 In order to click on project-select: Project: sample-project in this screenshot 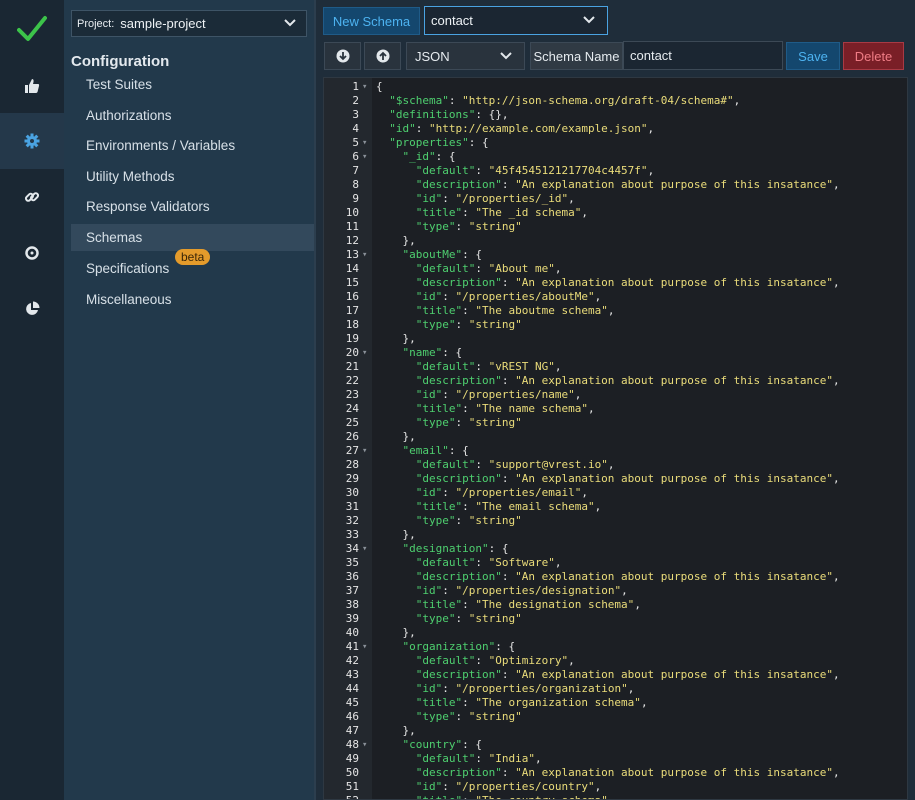, I will do `click(189, 23)`.